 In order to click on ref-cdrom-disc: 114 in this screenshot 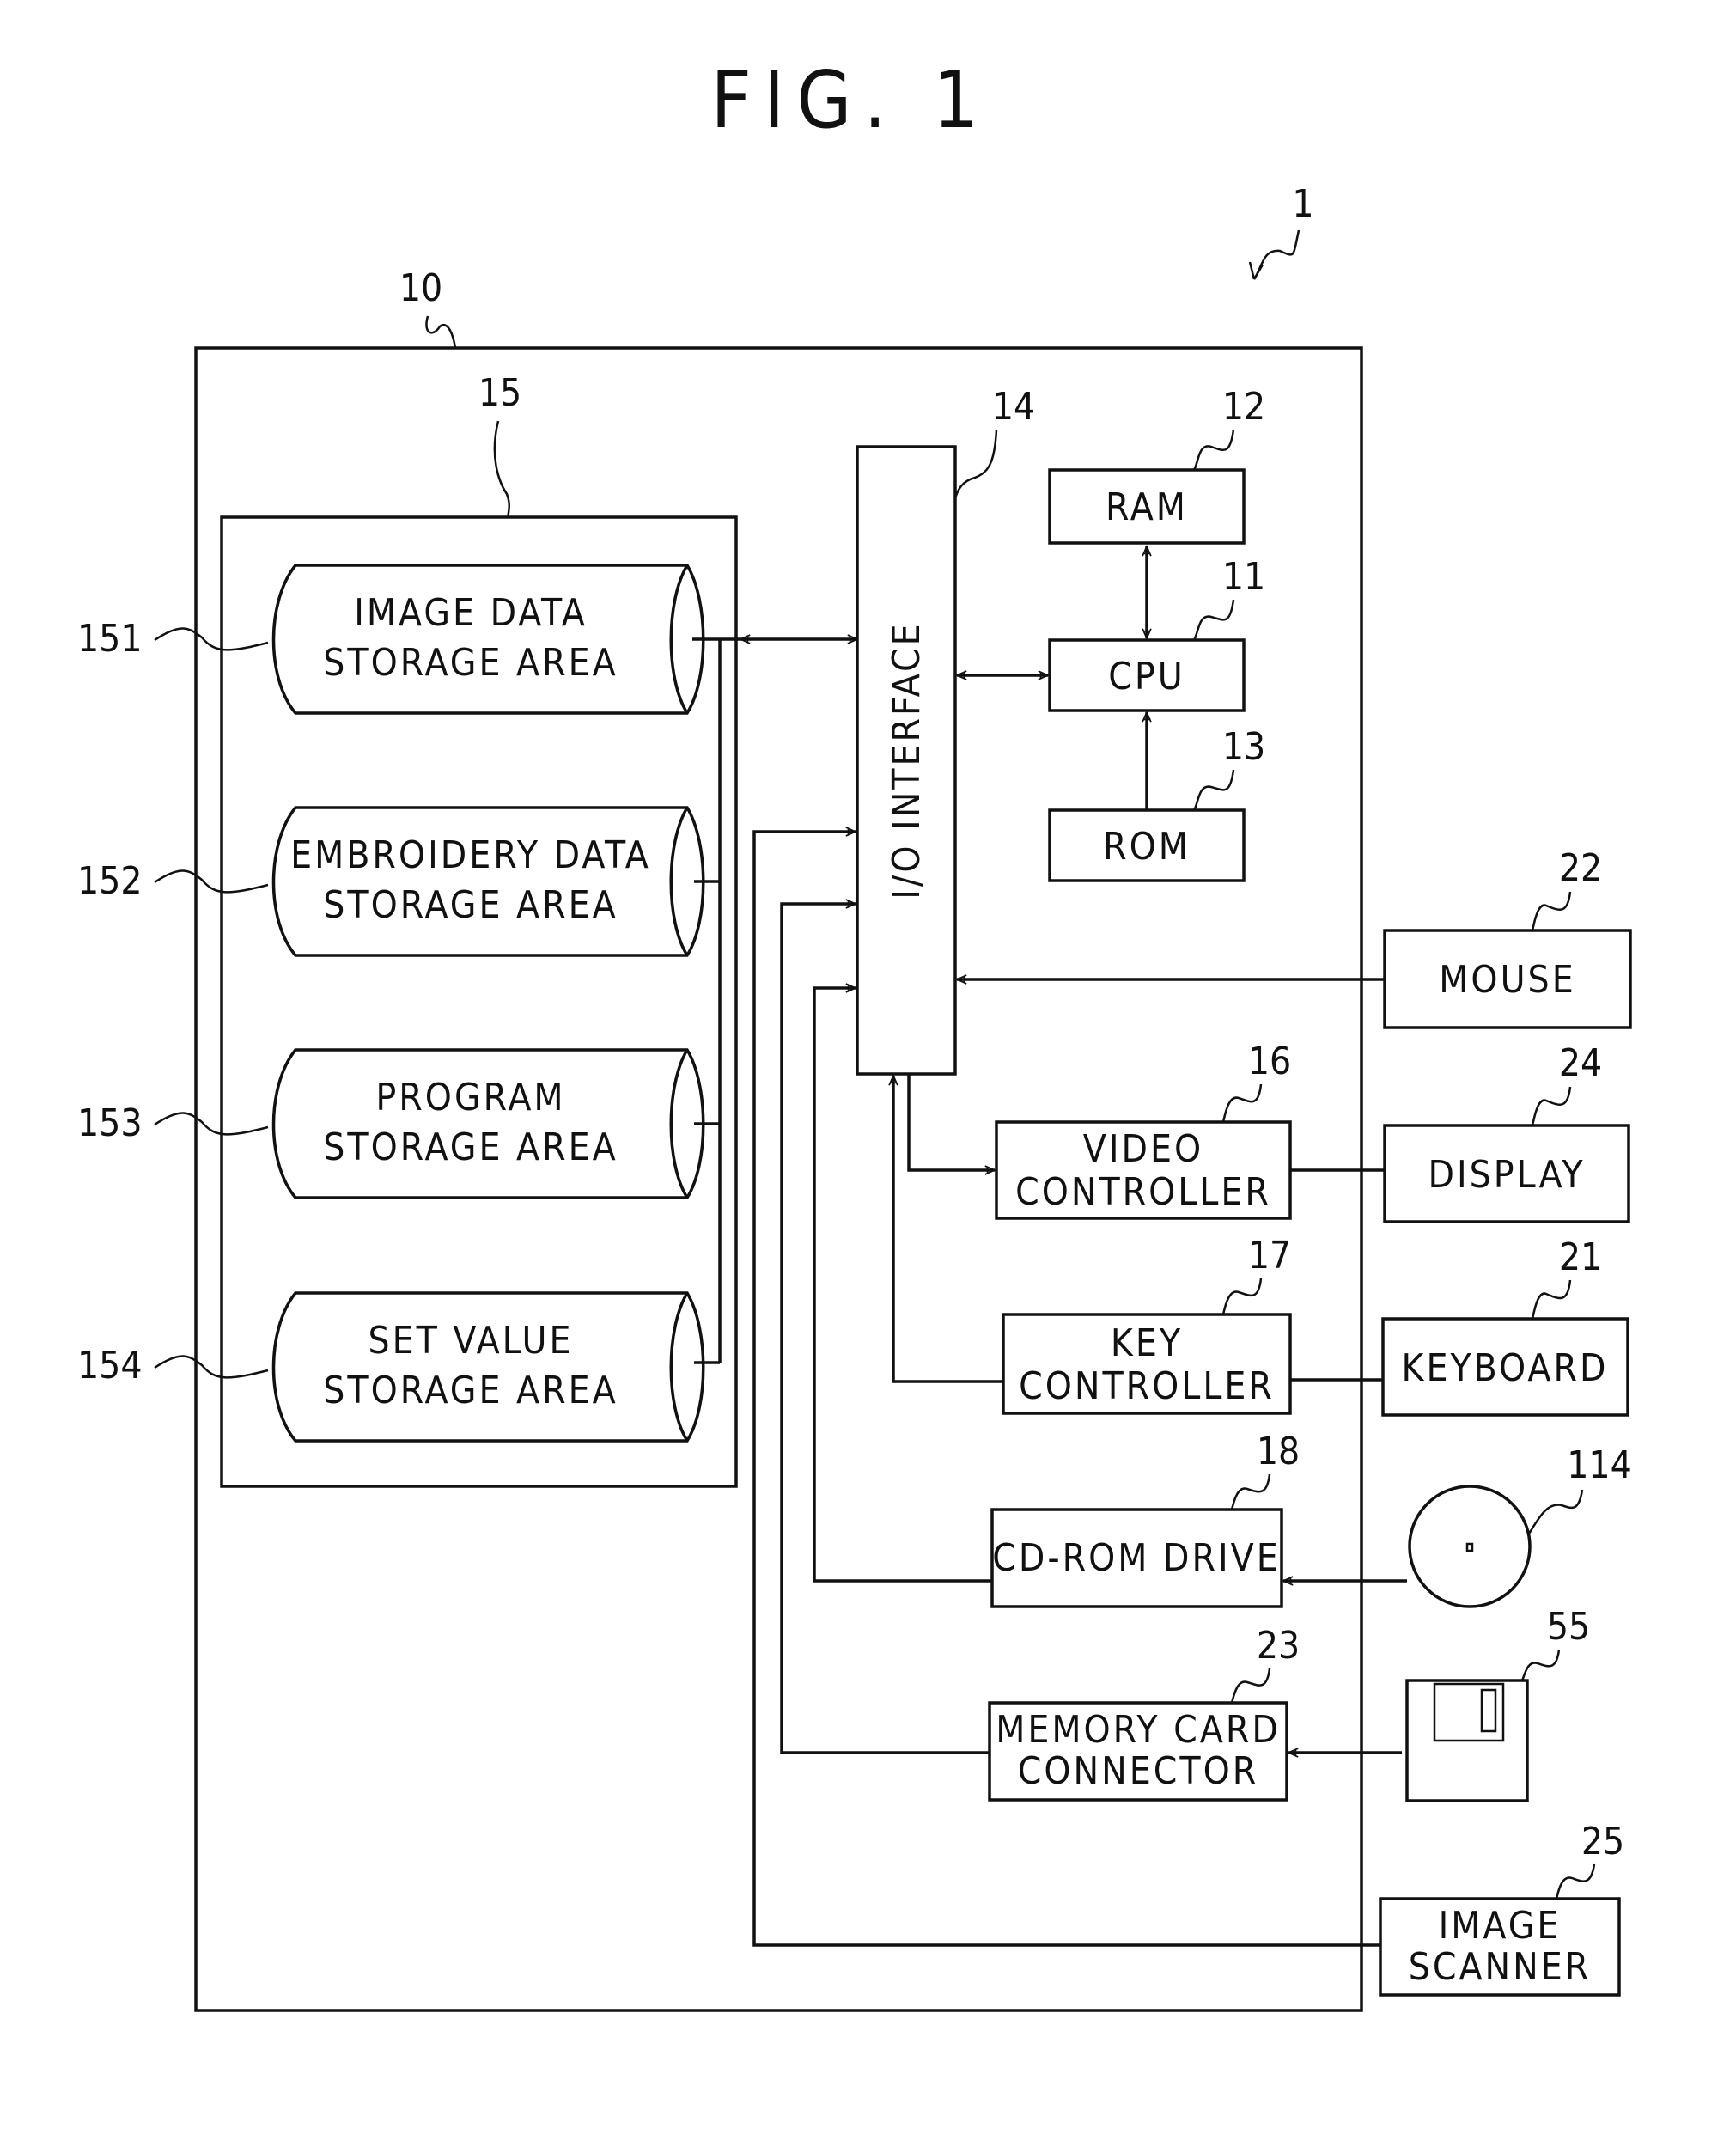, I will do `click(1600, 1465)`.